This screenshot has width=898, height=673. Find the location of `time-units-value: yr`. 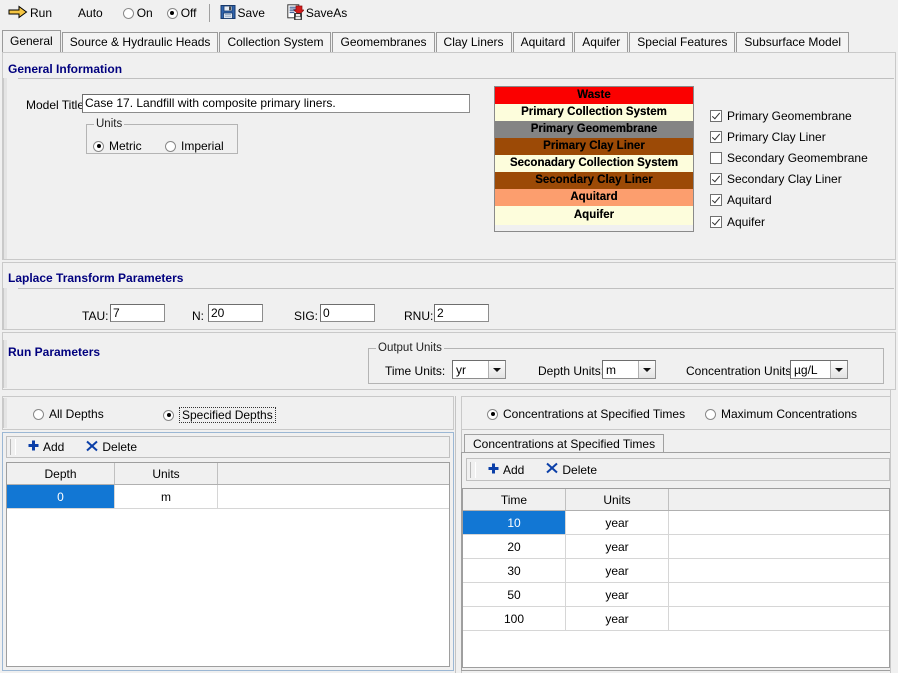

time-units-value: yr is located at coordinates (461, 369).